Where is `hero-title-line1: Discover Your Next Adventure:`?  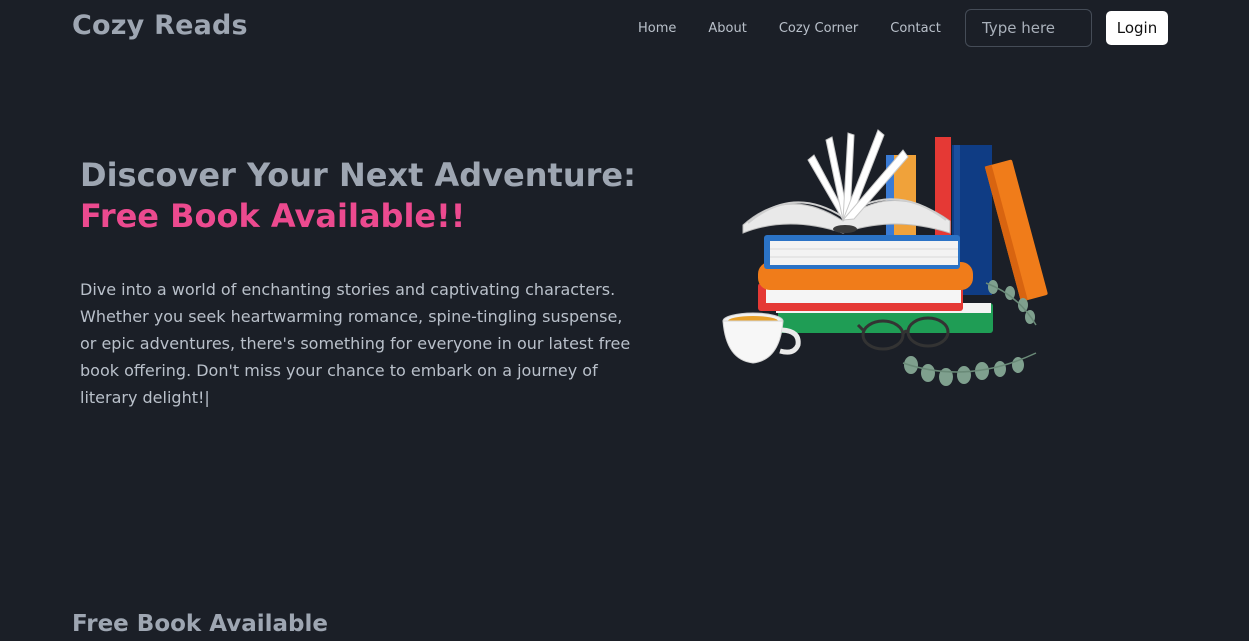 hero-title-line1: Discover Your Next Adventure: is located at coordinates (358, 175).